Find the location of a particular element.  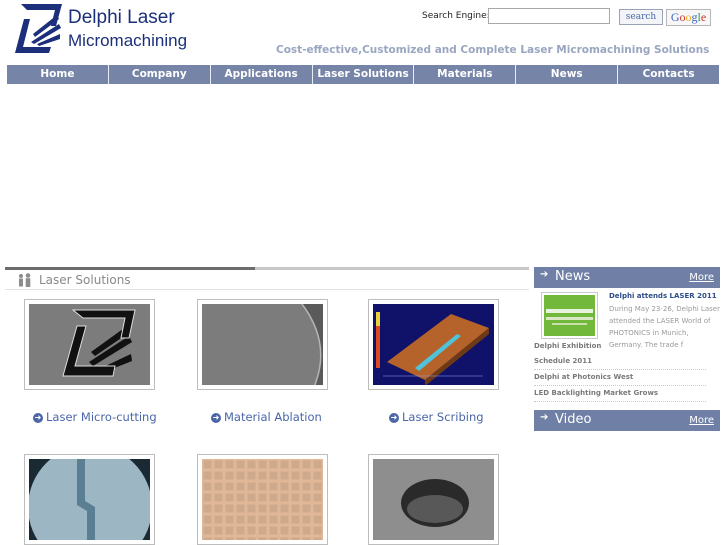

news-link-4: LED Backlighting Market Grows is located at coordinates (596, 393).